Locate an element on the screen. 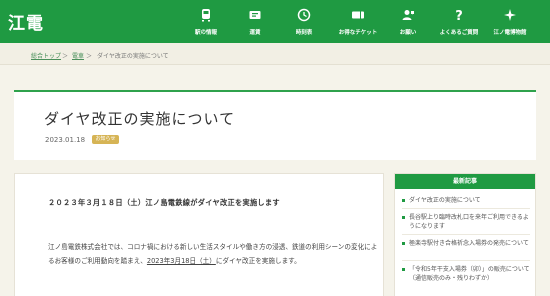  nav-label: 駅の情報 is located at coordinates (205, 33).